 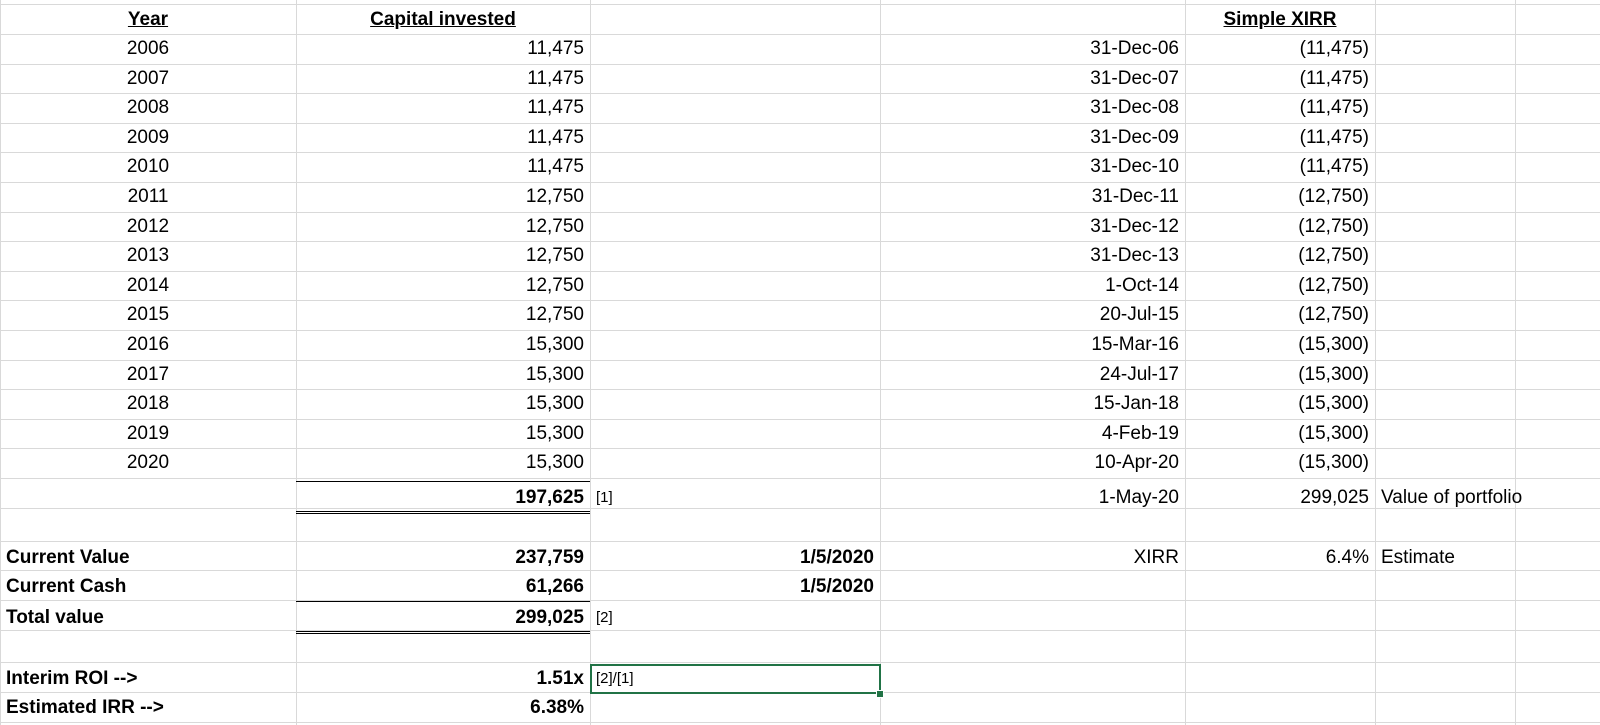 I want to click on total-double-border, so click(x=443, y=512).